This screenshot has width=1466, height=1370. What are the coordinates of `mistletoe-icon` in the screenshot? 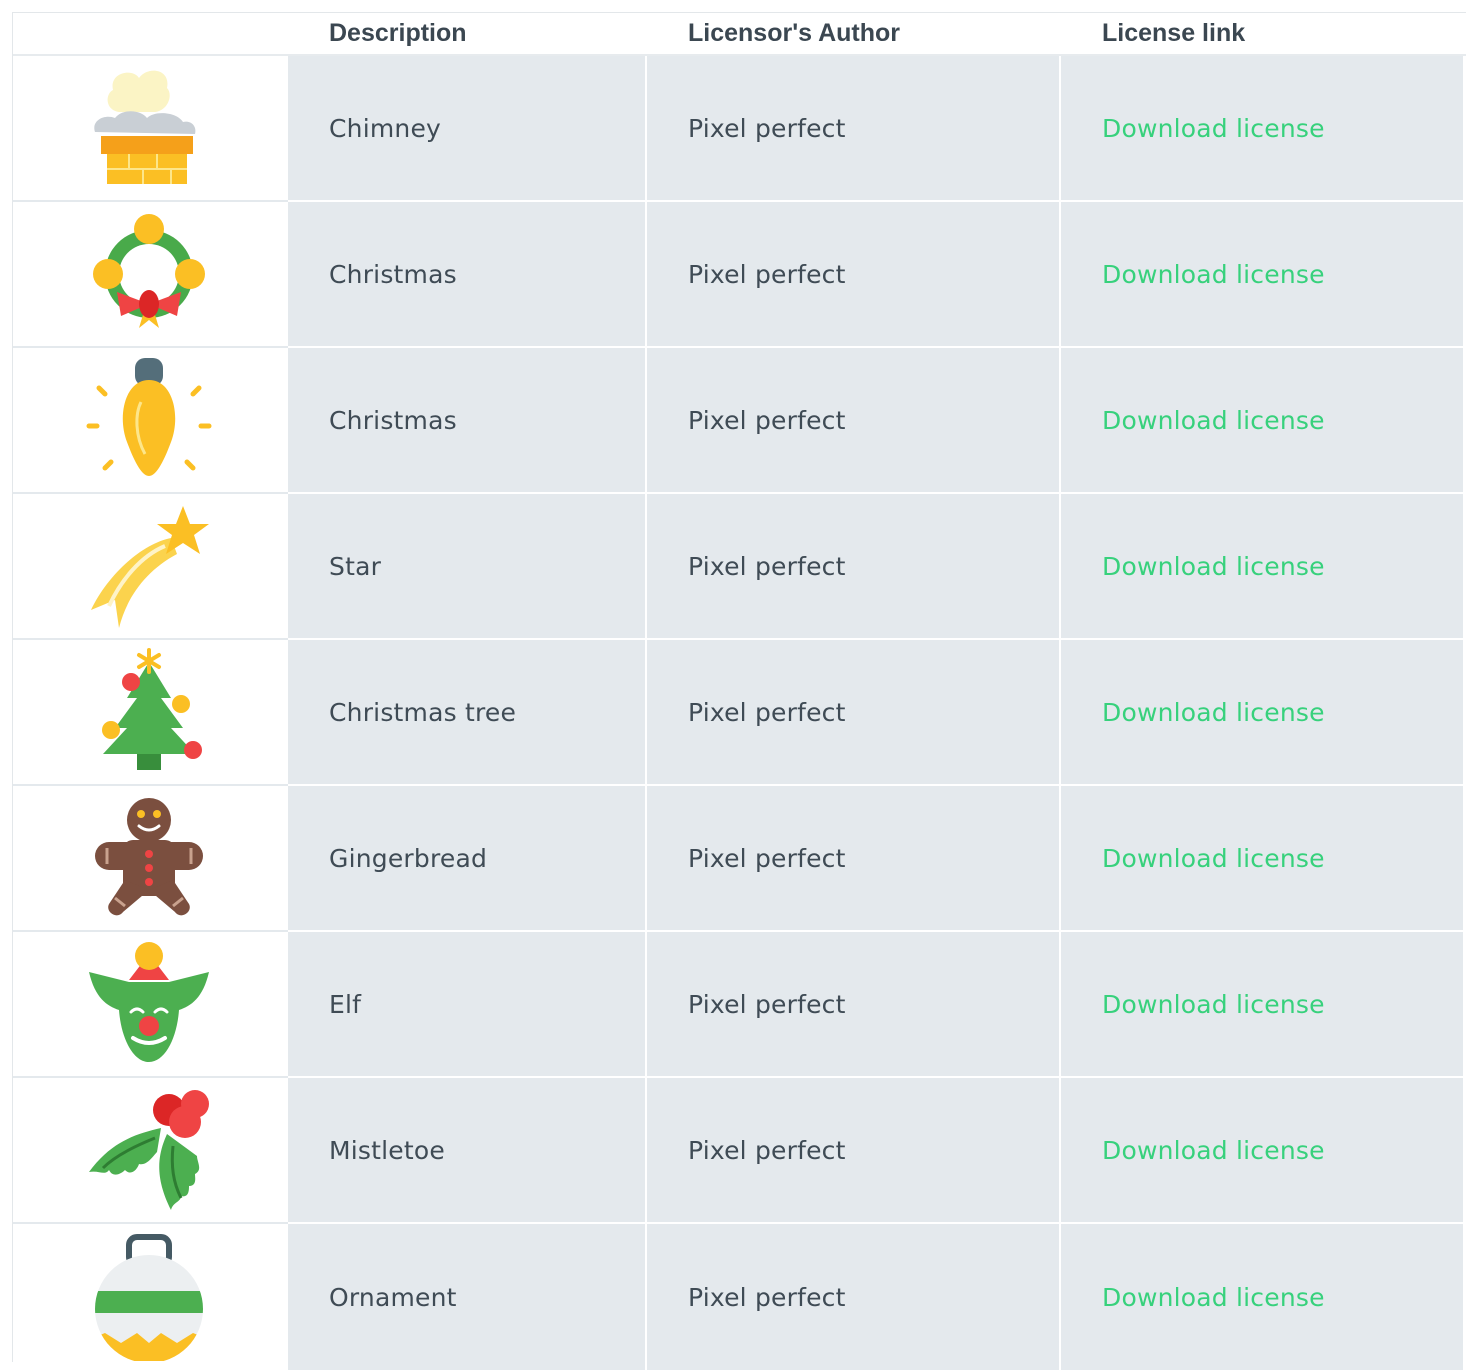 It's located at (149, 1150).